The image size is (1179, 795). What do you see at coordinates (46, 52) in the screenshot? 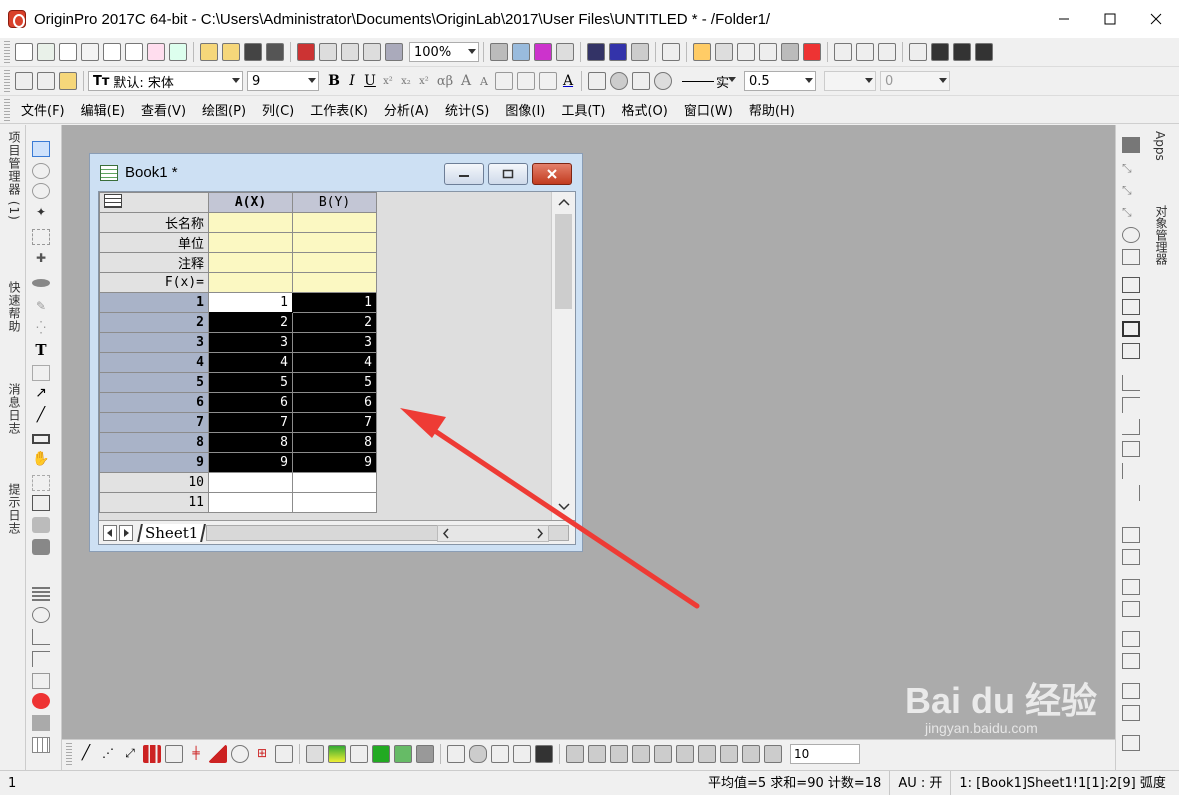
I see `new-workbook-icon` at bounding box center [46, 52].